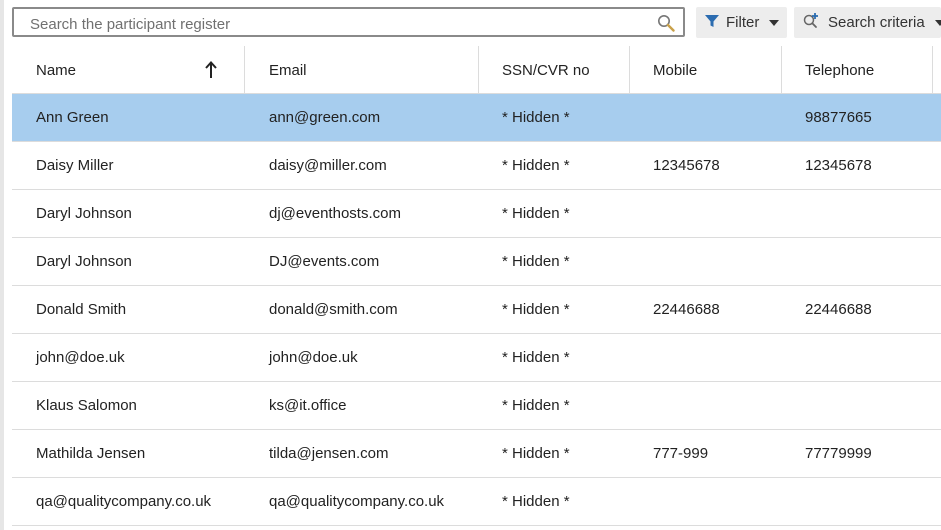 Image resolution: width=941 pixels, height=530 pixels. I want to click on name-cell: Ann Green, so click(72, 117).